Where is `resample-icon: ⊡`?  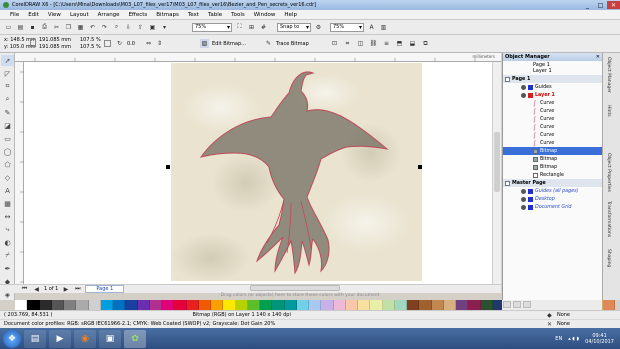 resample-icon: ⊡ is located at coordinates (334, 43).